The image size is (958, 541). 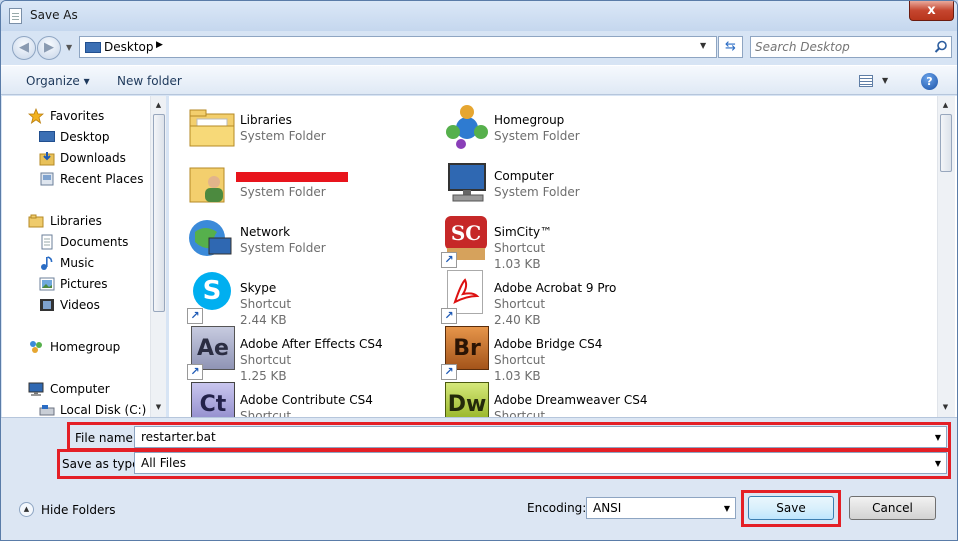 I want to click on view-options-icon, so click(x=866, y=81).